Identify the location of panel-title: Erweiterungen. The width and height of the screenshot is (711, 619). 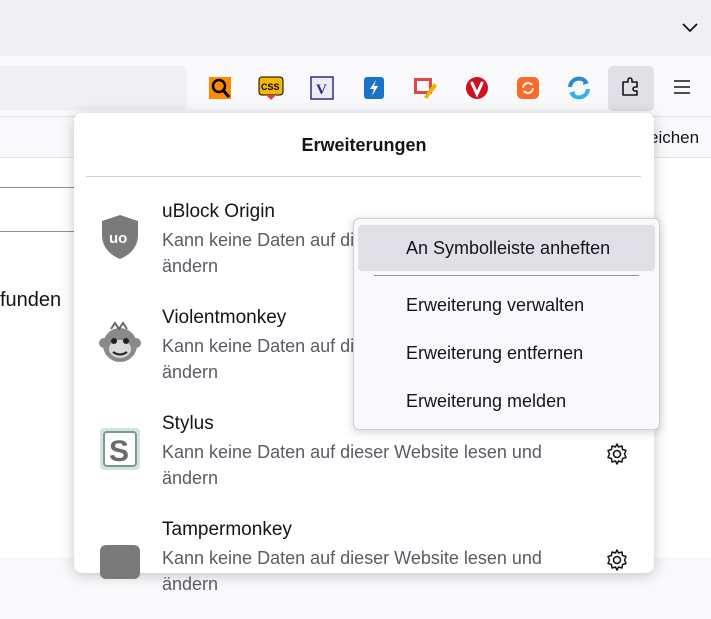
(364, 145).